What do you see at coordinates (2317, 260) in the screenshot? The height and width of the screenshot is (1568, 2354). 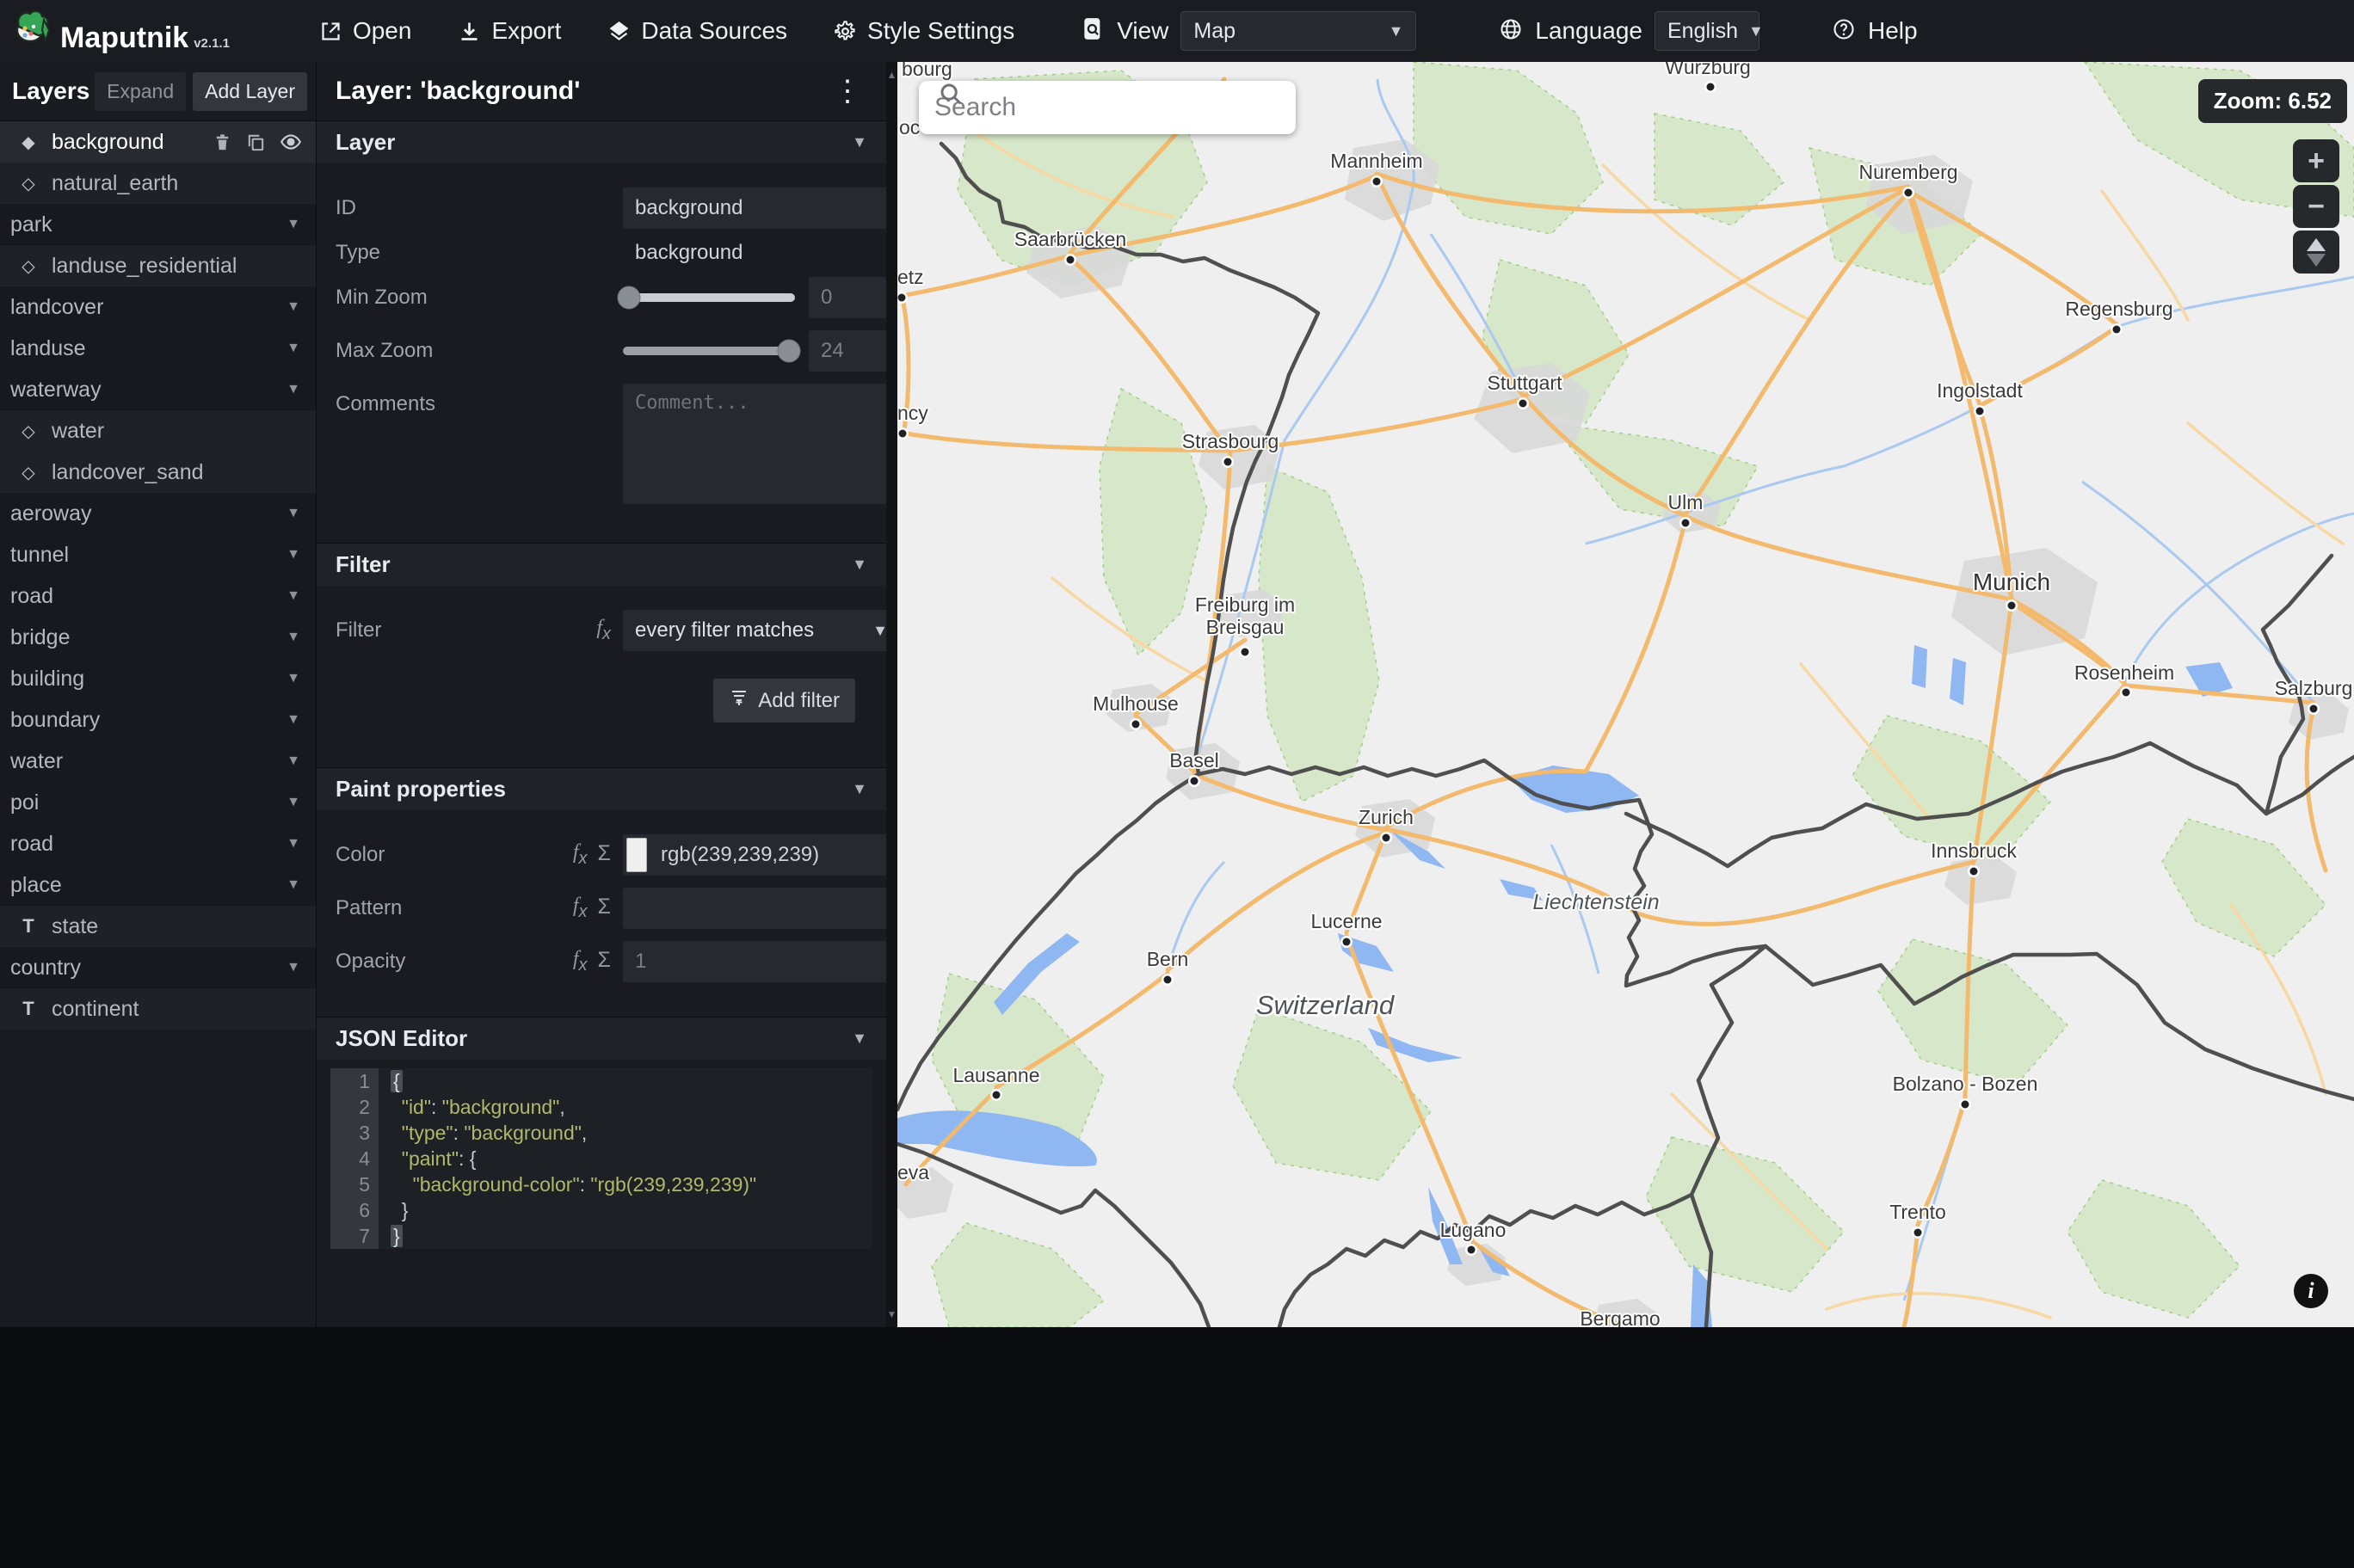 I see `compass-south-icon` at bounding box center [2317, 260].